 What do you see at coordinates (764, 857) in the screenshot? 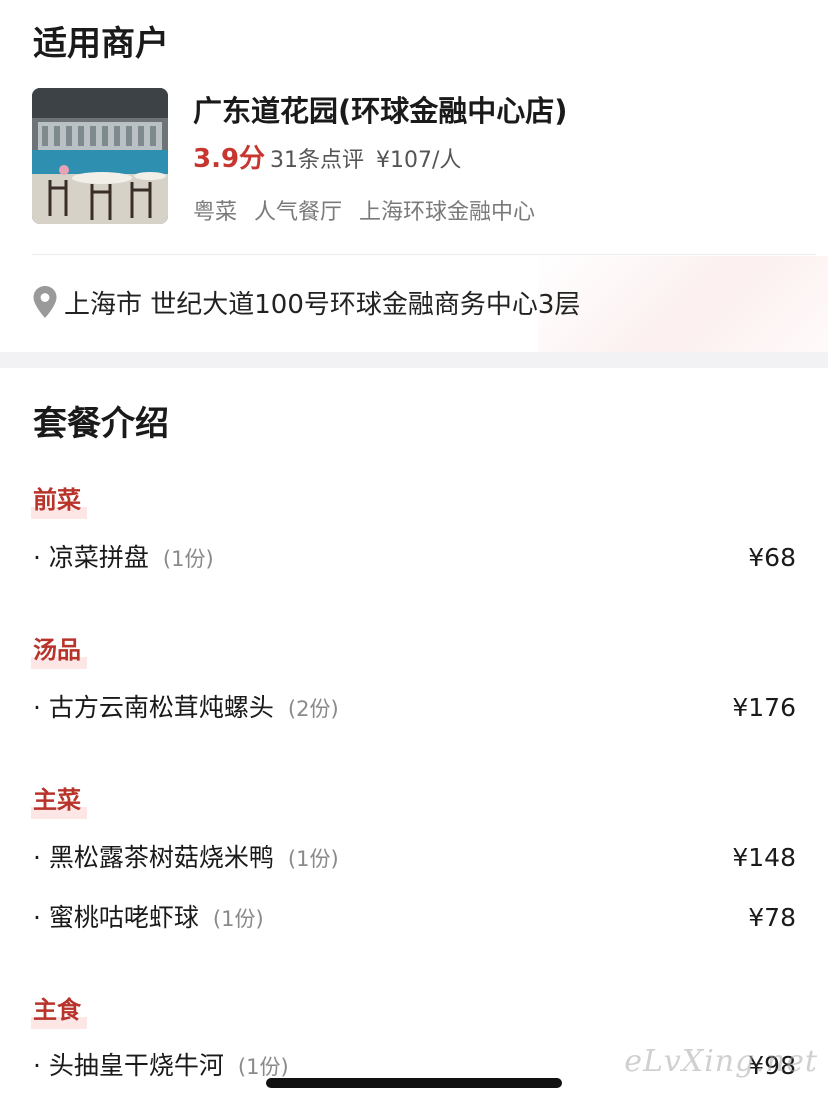
I see `menu-item-price: ¥148` at bounding box center [764, 857].